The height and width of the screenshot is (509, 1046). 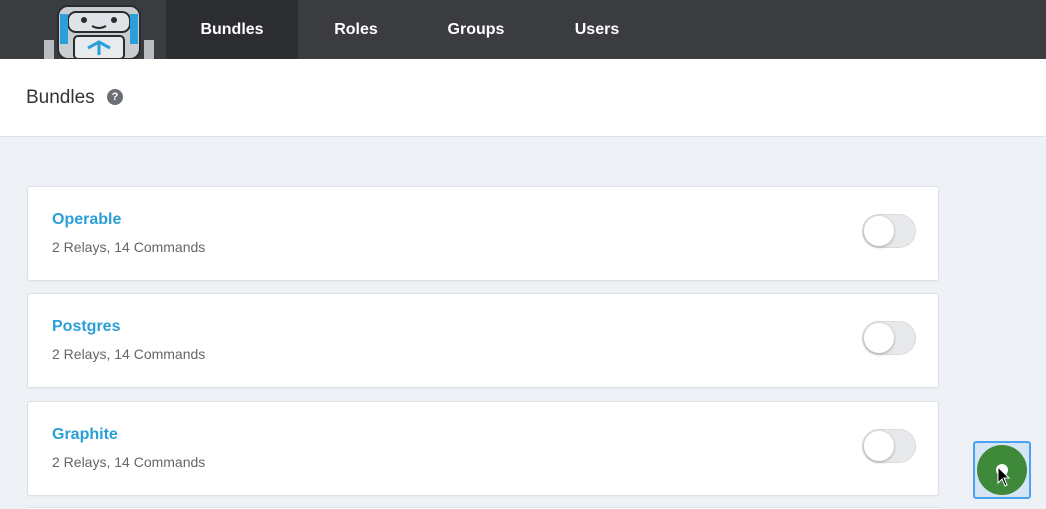 What do you see at coordinates (85, 435) in the screenshot?
I see `bundle-name-link: Graphite` at bounding box center [85, 435].